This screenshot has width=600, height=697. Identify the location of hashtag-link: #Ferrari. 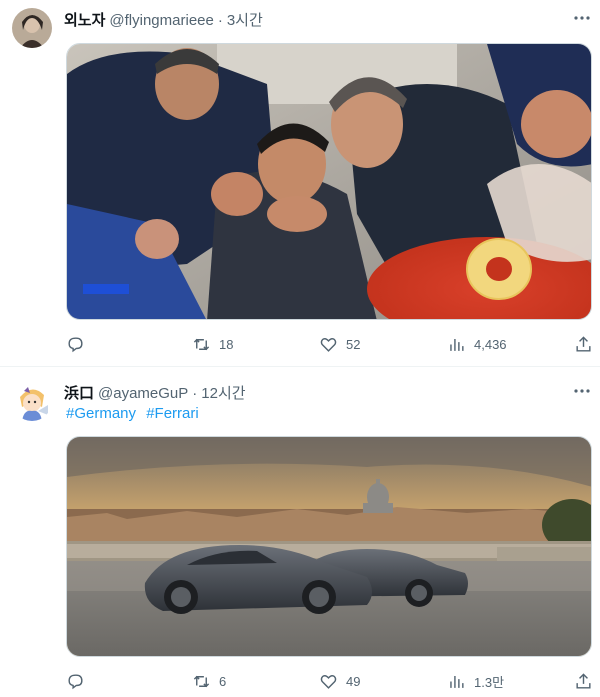
(172, 413).